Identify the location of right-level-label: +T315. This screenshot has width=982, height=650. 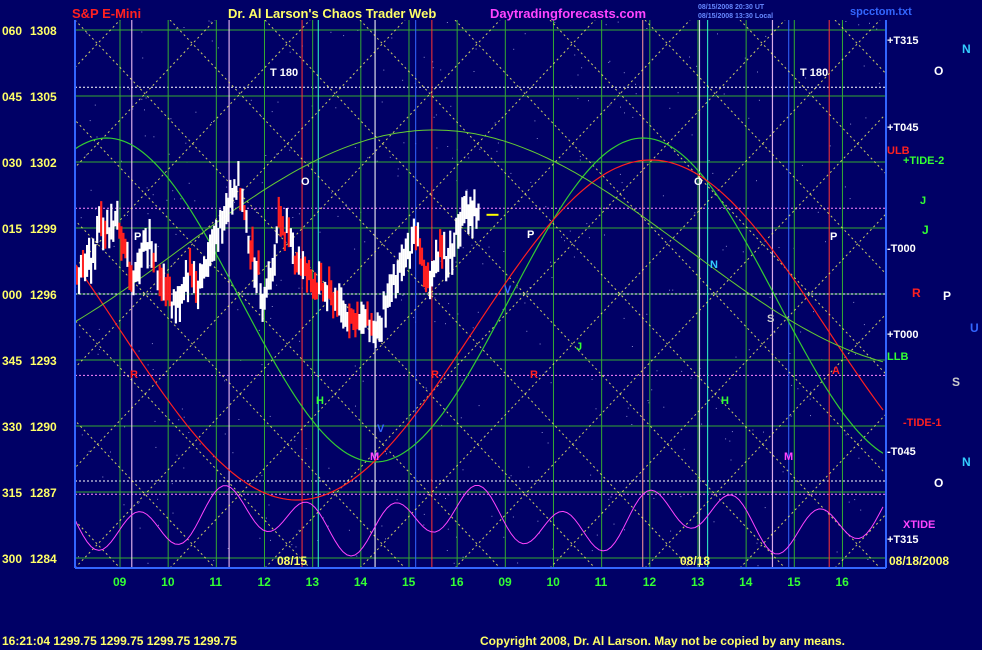
(903, 540).